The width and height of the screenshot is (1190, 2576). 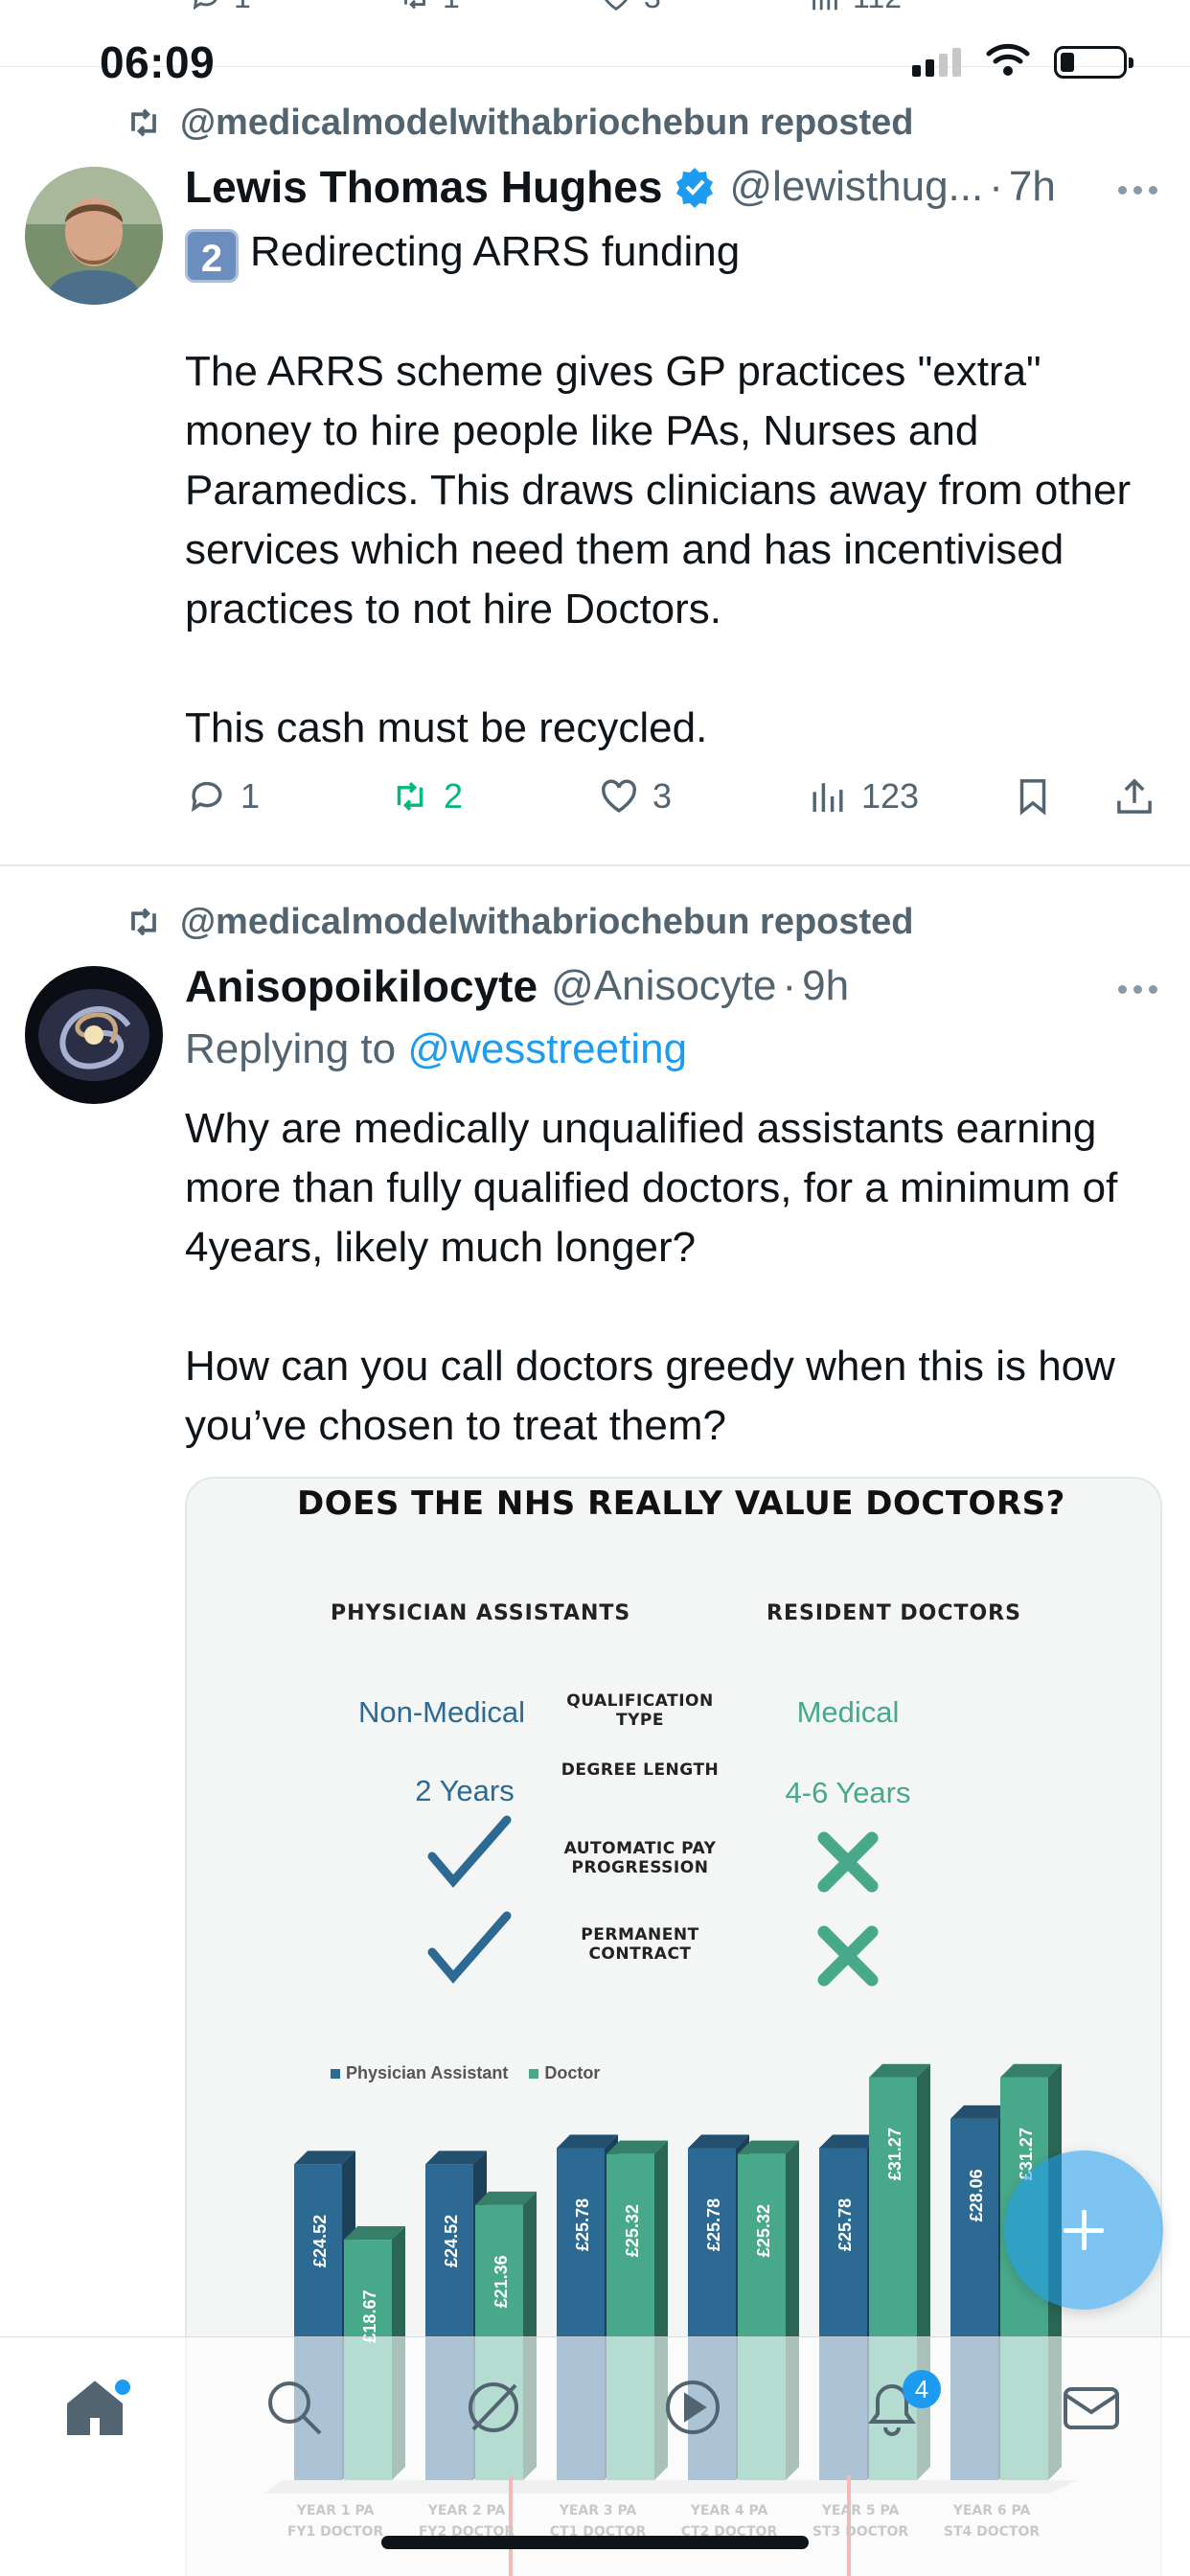 What do you see at coordinates (693, 2407) in the screenshot?
I see `play-icon` at bounding box center [693, 2407].